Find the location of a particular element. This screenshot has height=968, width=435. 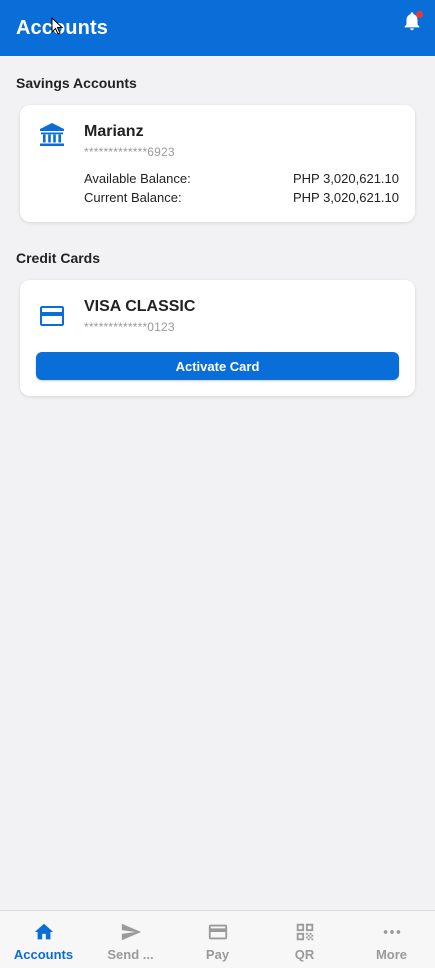

notification-dot is located at coordinates (419, 14).